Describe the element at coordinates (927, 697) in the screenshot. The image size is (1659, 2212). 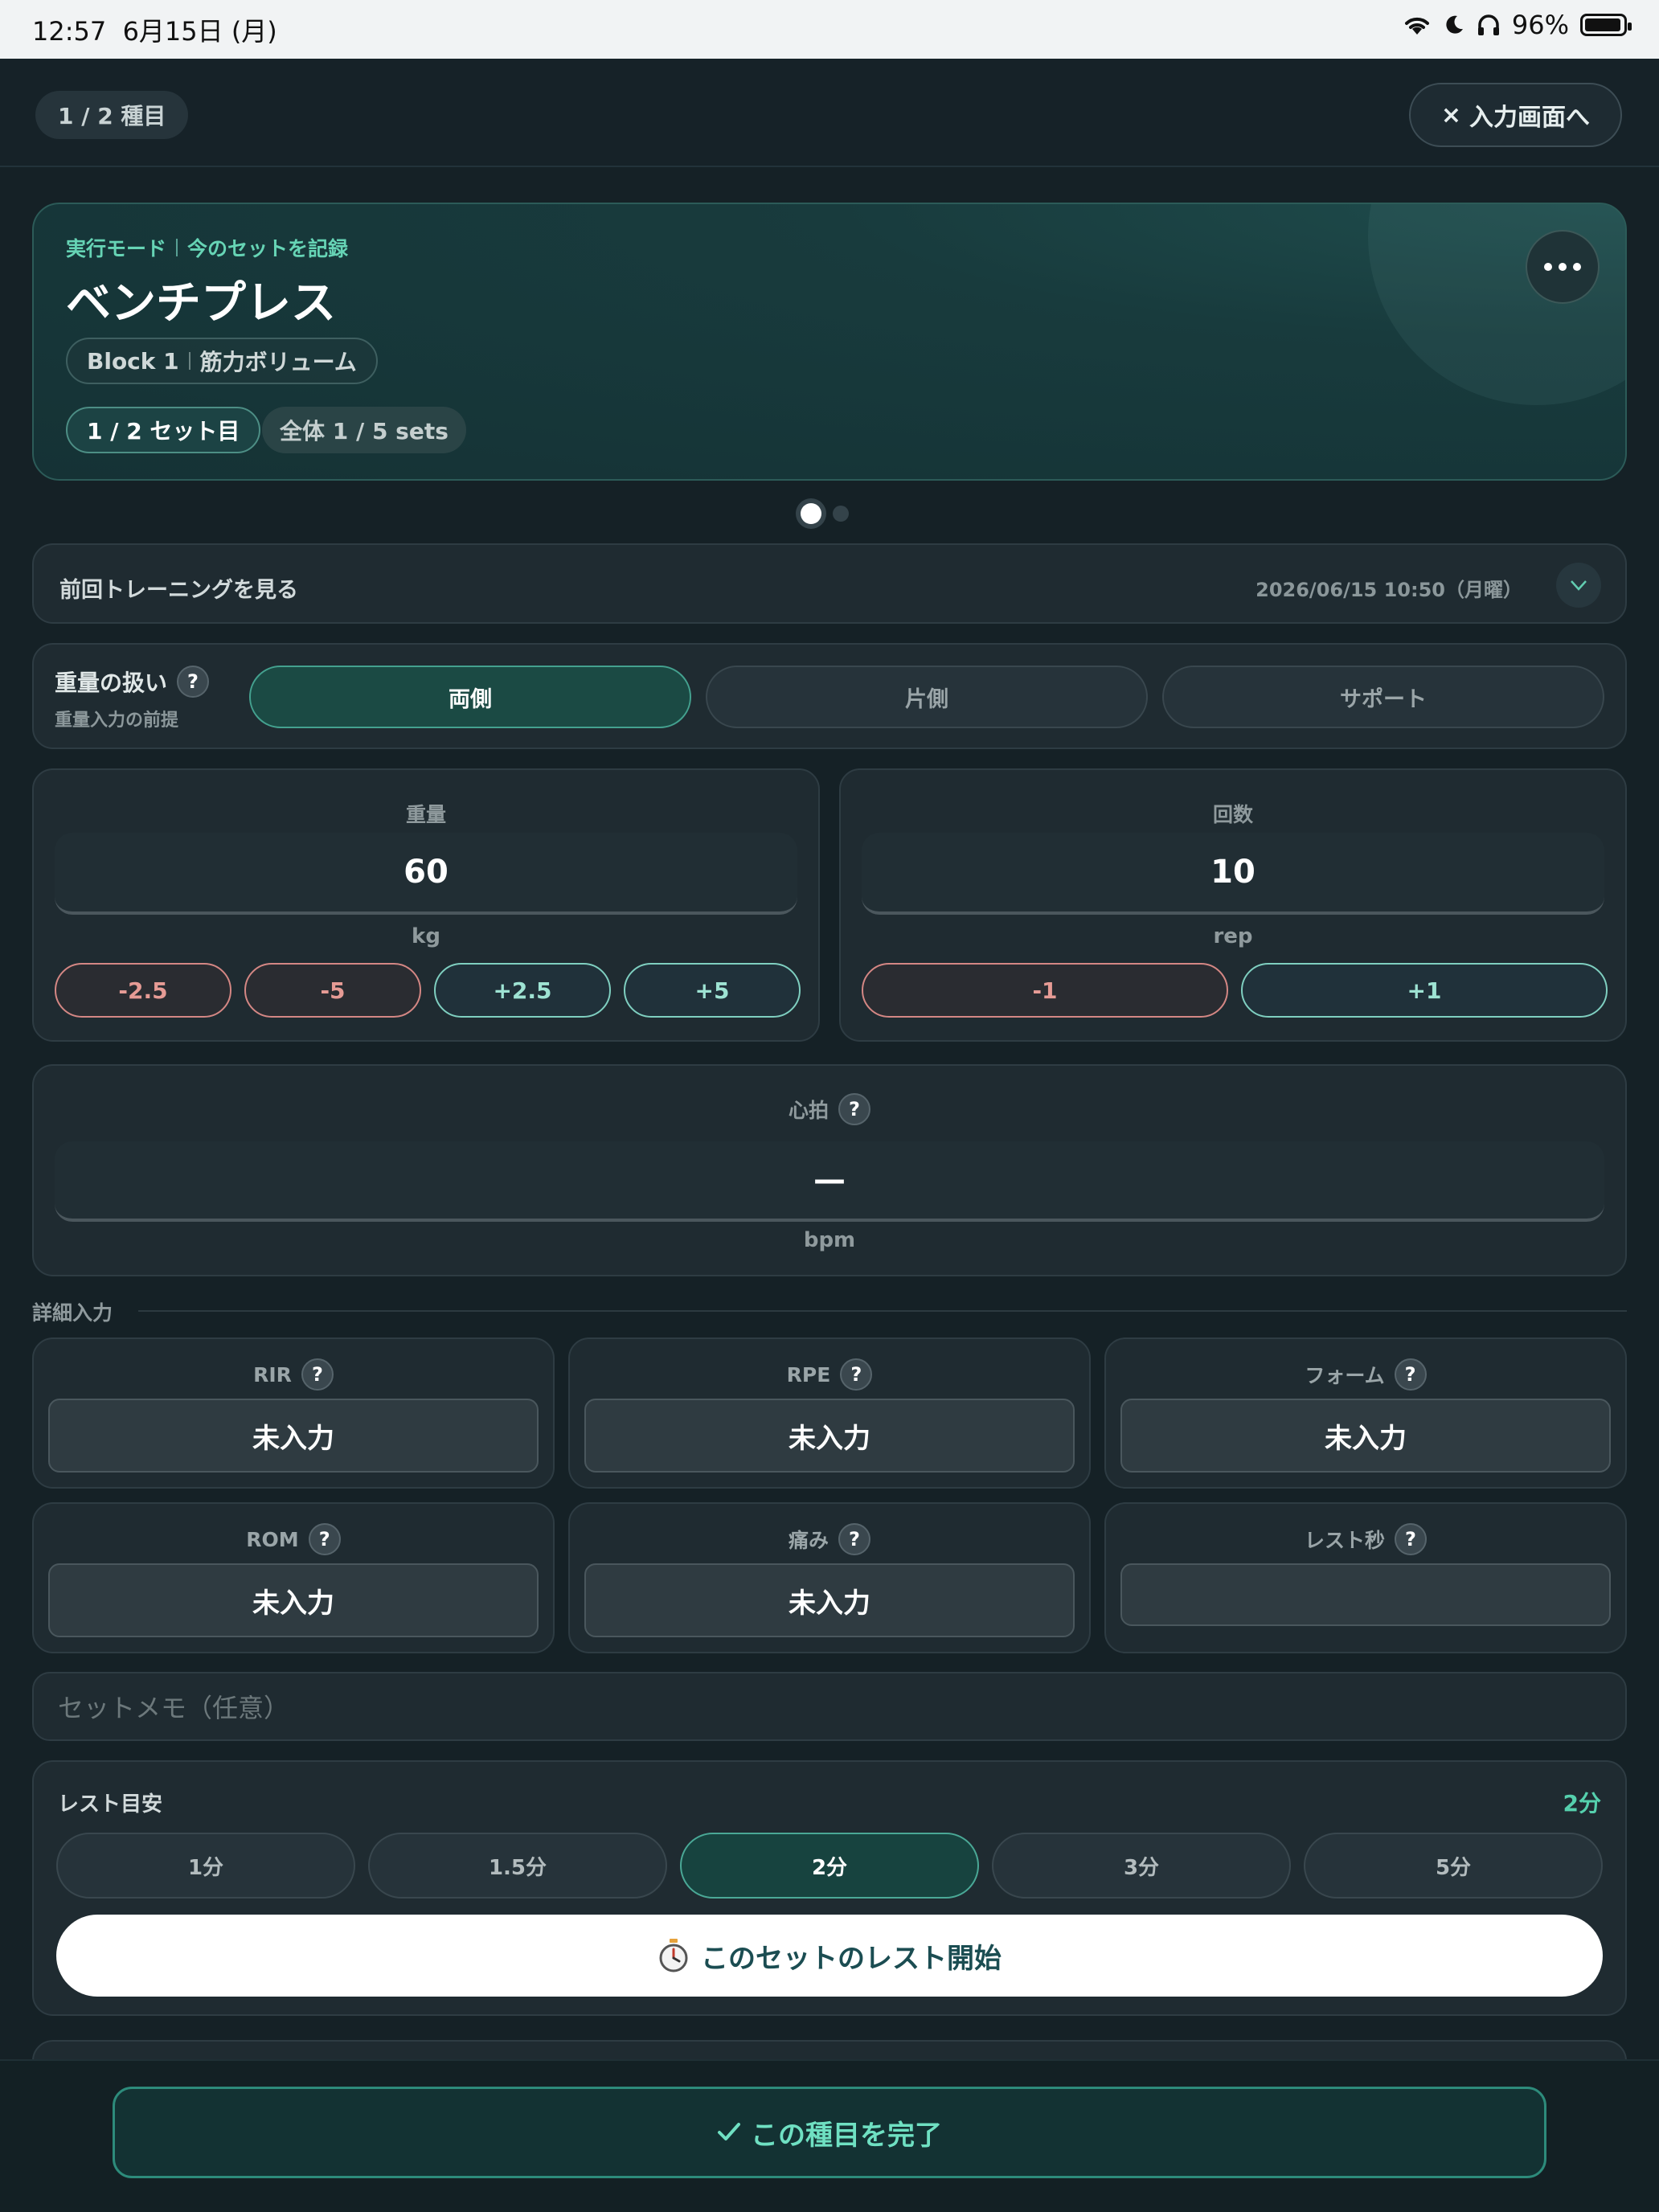
I see `handling-option-single: 片側` at that location.